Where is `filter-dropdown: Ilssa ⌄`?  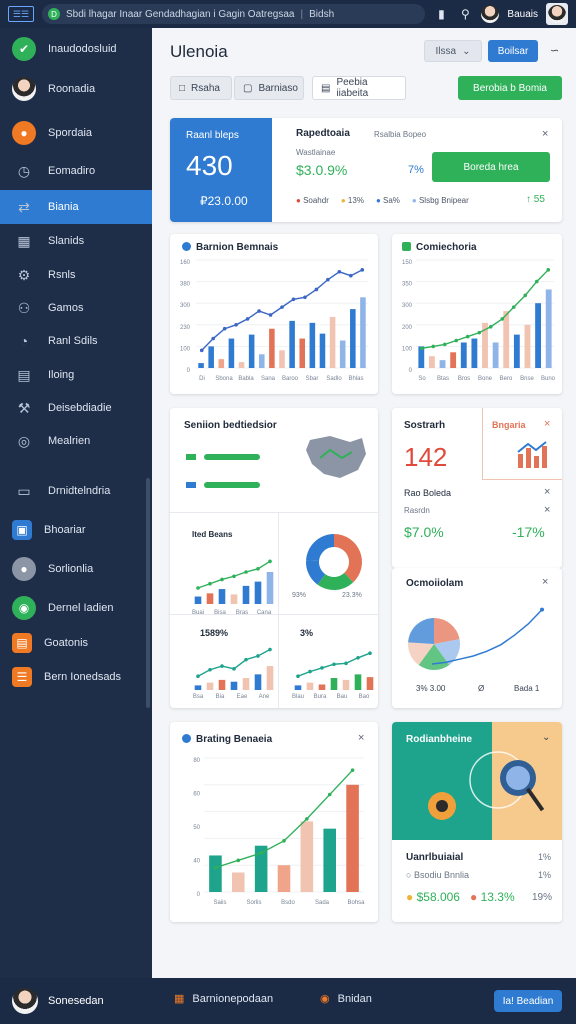 filter-dropdown: Ilssa ⌄ is located at coordinates (453, 51).